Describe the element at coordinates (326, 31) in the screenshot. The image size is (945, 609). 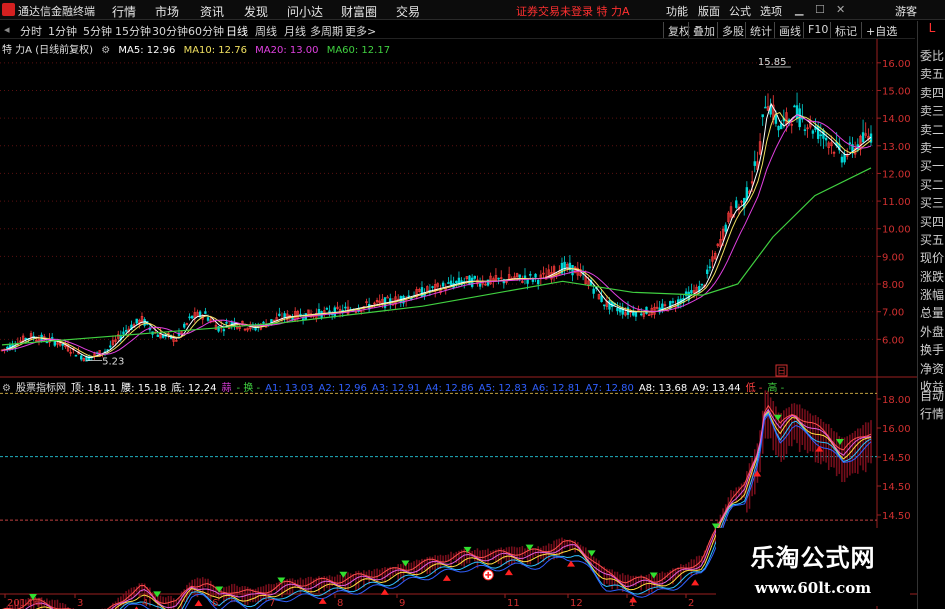
I see `period-multi: 多周期` at that location.